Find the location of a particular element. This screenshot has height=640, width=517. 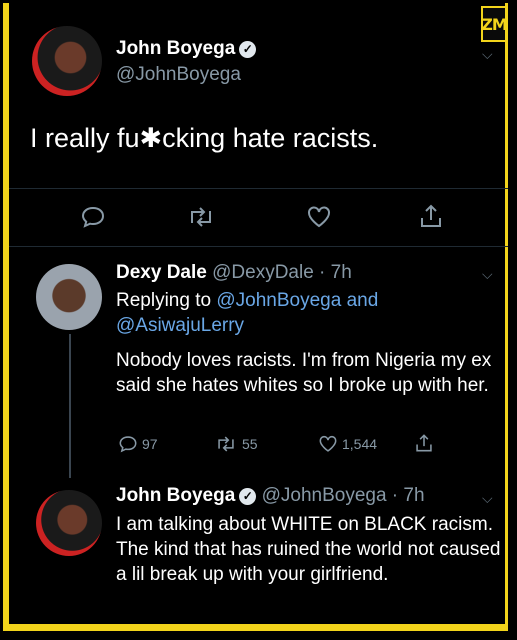

tweet-text: I really fu✱cking hate racists. is located at coordinates (204, 138).